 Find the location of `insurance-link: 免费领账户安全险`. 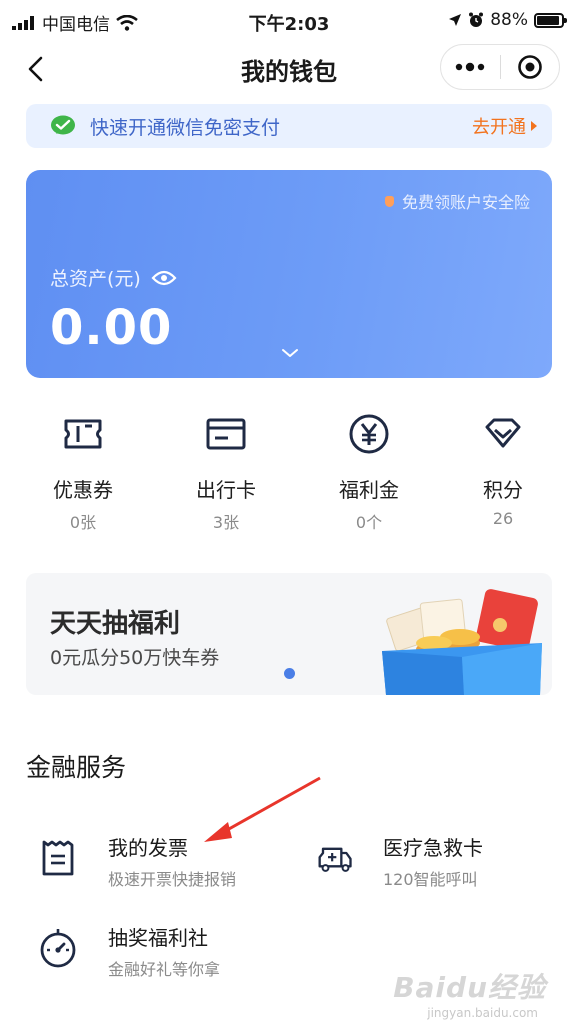

insurance-link: 免费领账户安全险 is located at coordinates (457, 201).